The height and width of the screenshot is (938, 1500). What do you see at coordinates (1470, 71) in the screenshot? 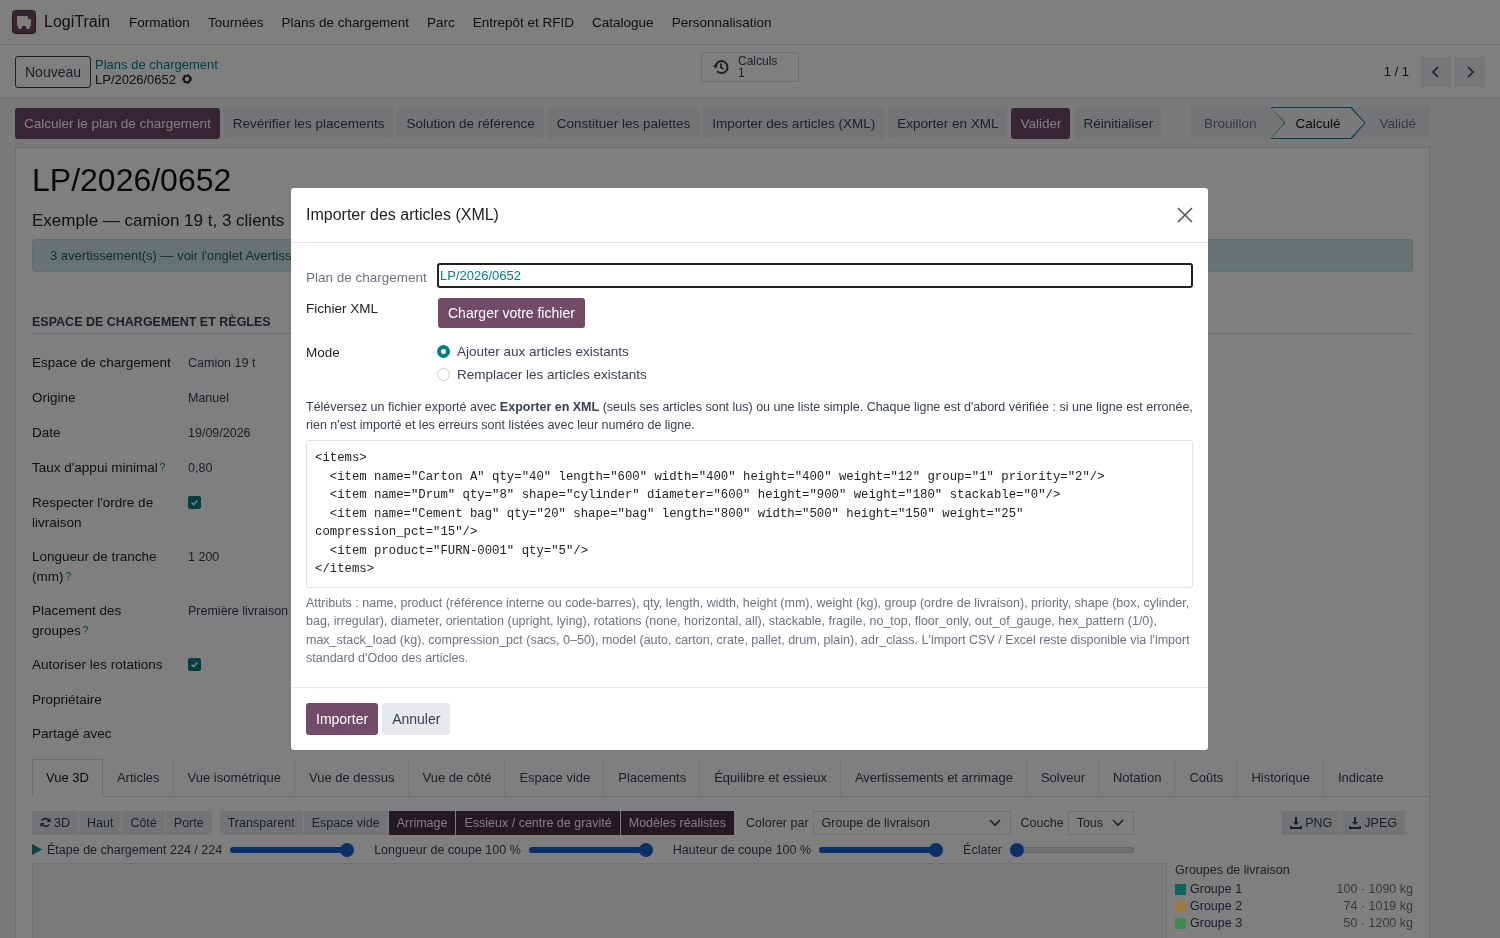
I see `next-button` at bounding box center [1470, 71].